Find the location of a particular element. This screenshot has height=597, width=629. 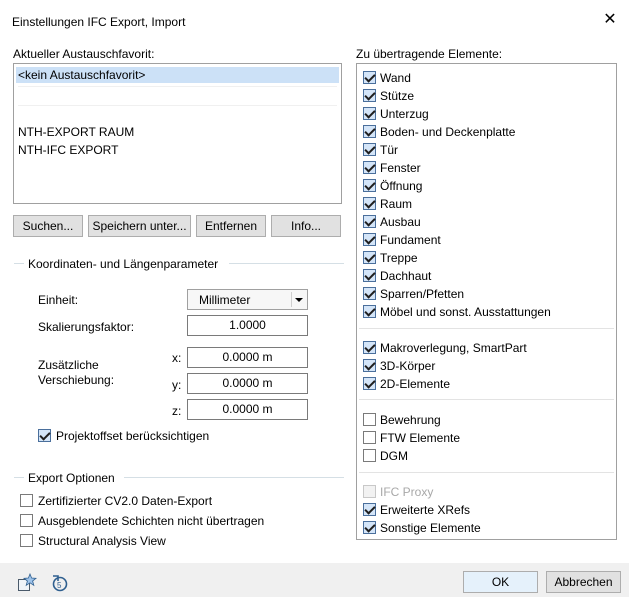

element-label: Sparren/Pfetten is located at coordinates (422, 294).